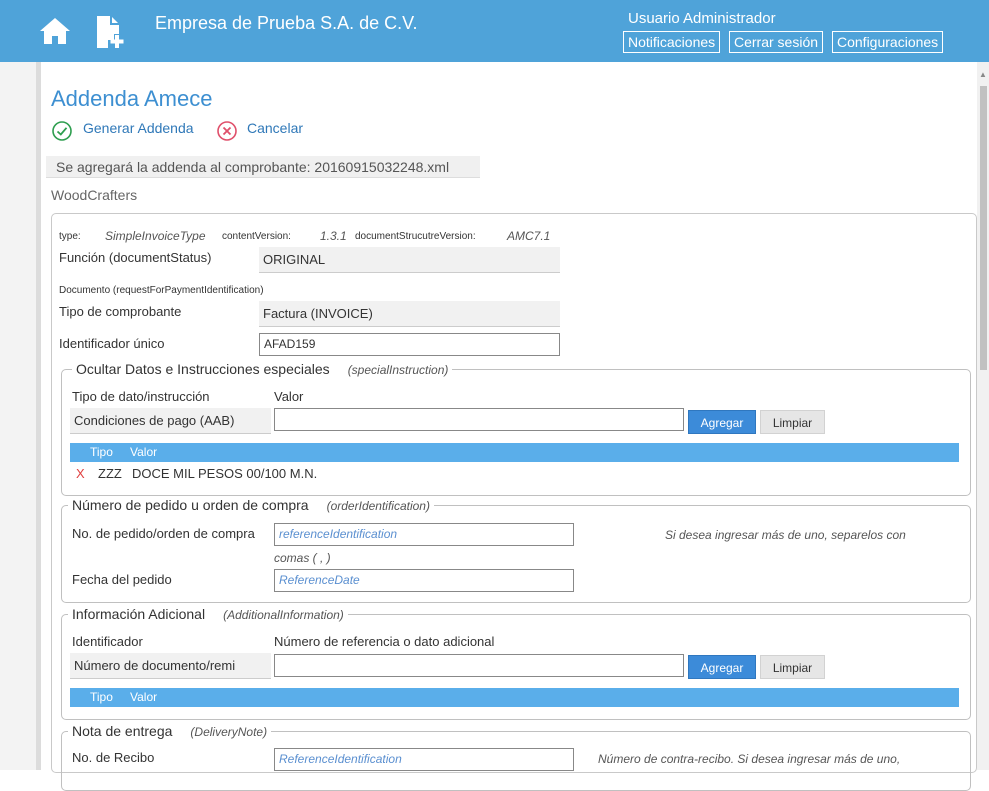  I want to click on identificador-select: Número de documento/remi, so click(170, 666).